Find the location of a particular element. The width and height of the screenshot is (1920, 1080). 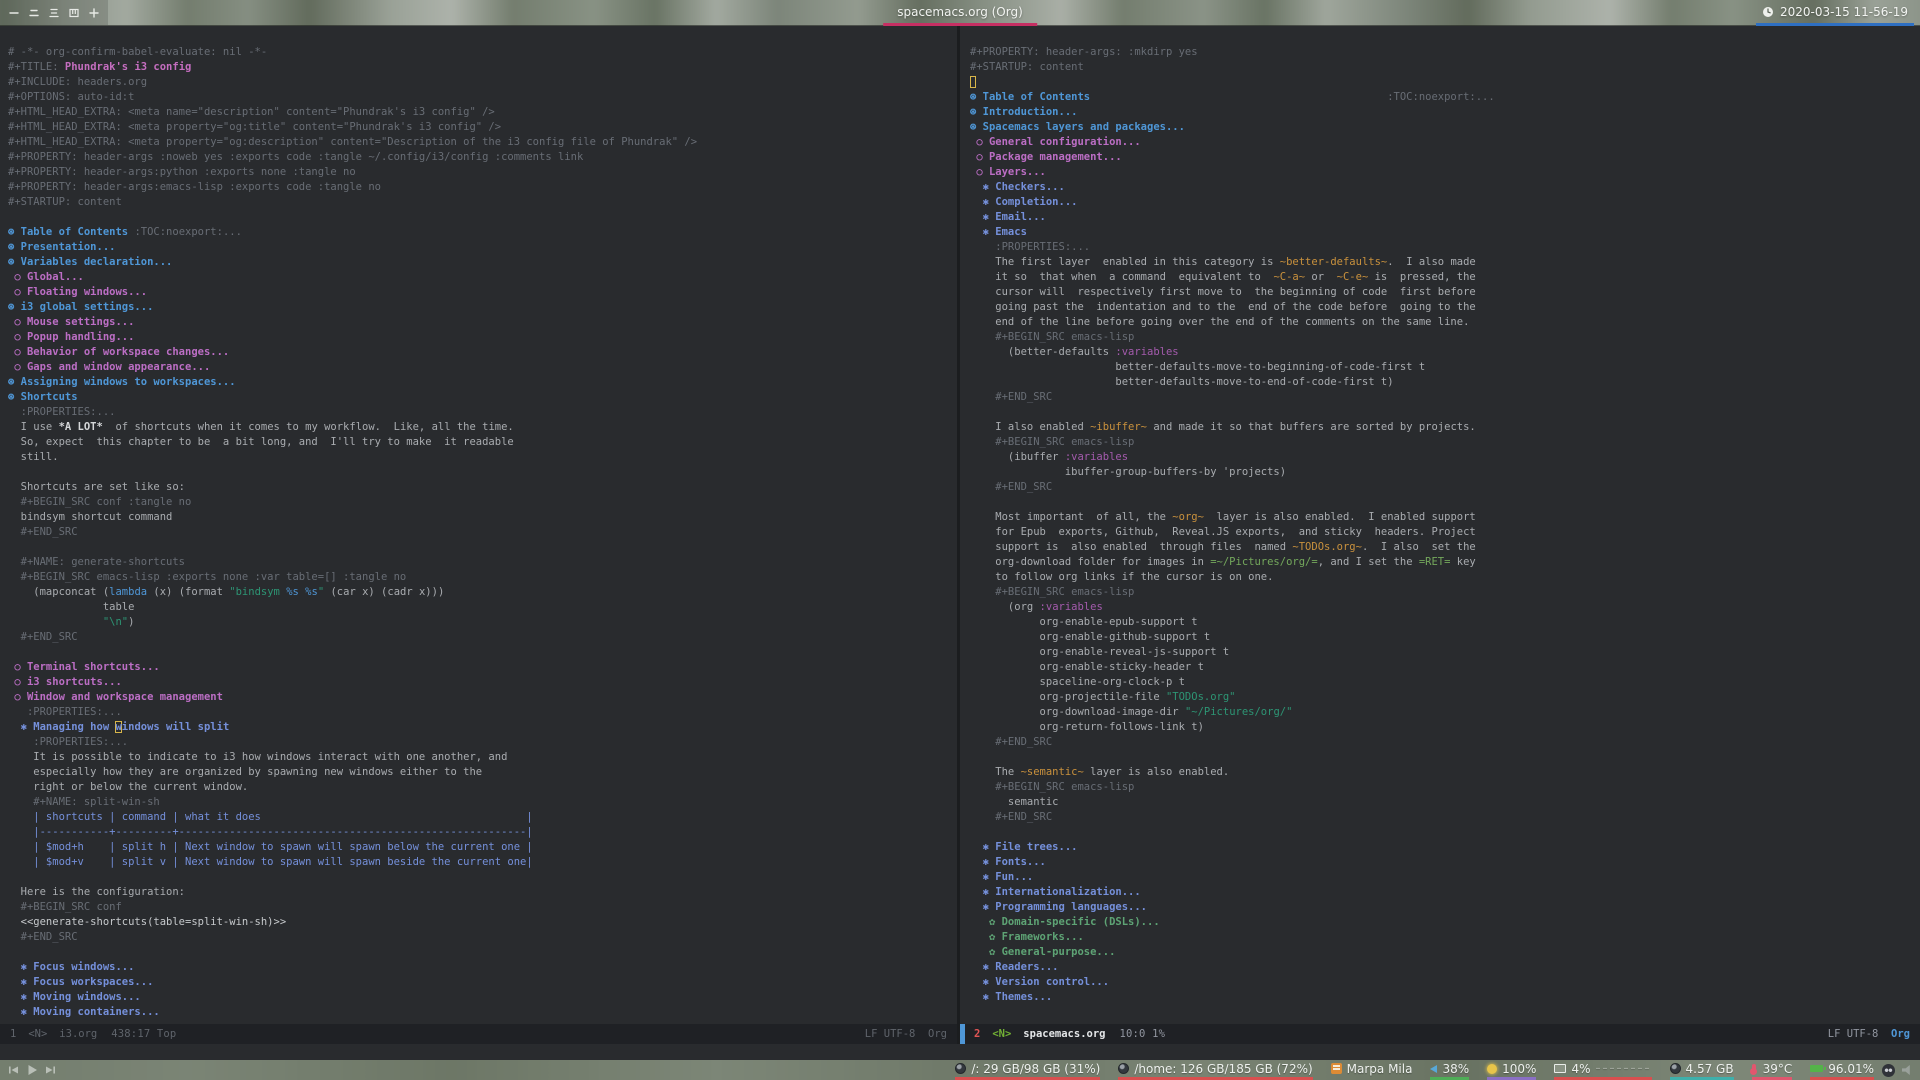

workspace-new-button is located at coordinates (94, 12).